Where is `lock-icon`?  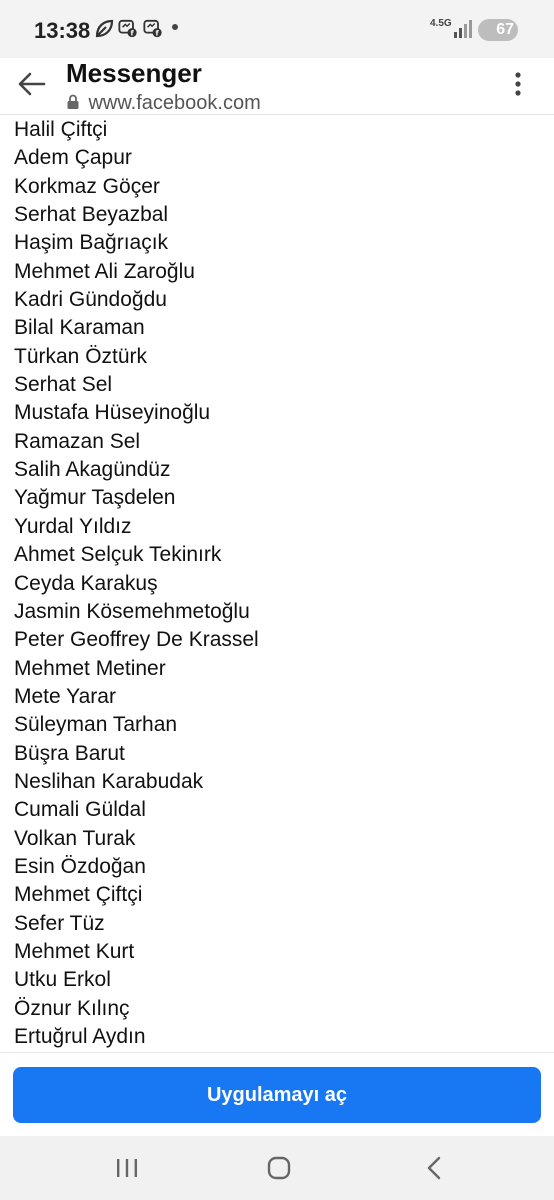
lock-icon is located at coordinates (73, 101).